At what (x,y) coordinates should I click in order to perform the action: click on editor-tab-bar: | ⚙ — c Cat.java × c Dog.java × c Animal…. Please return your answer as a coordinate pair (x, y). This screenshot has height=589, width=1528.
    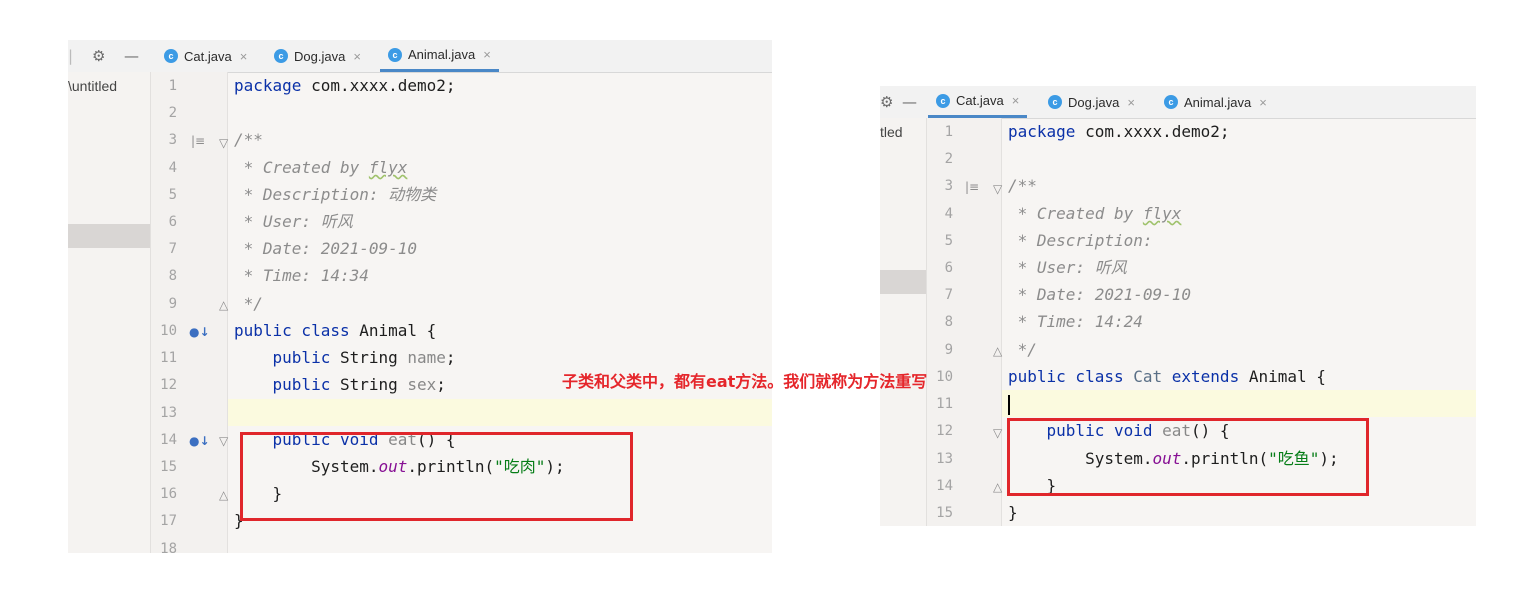
    Looking at the image, I should click on (420, 56).